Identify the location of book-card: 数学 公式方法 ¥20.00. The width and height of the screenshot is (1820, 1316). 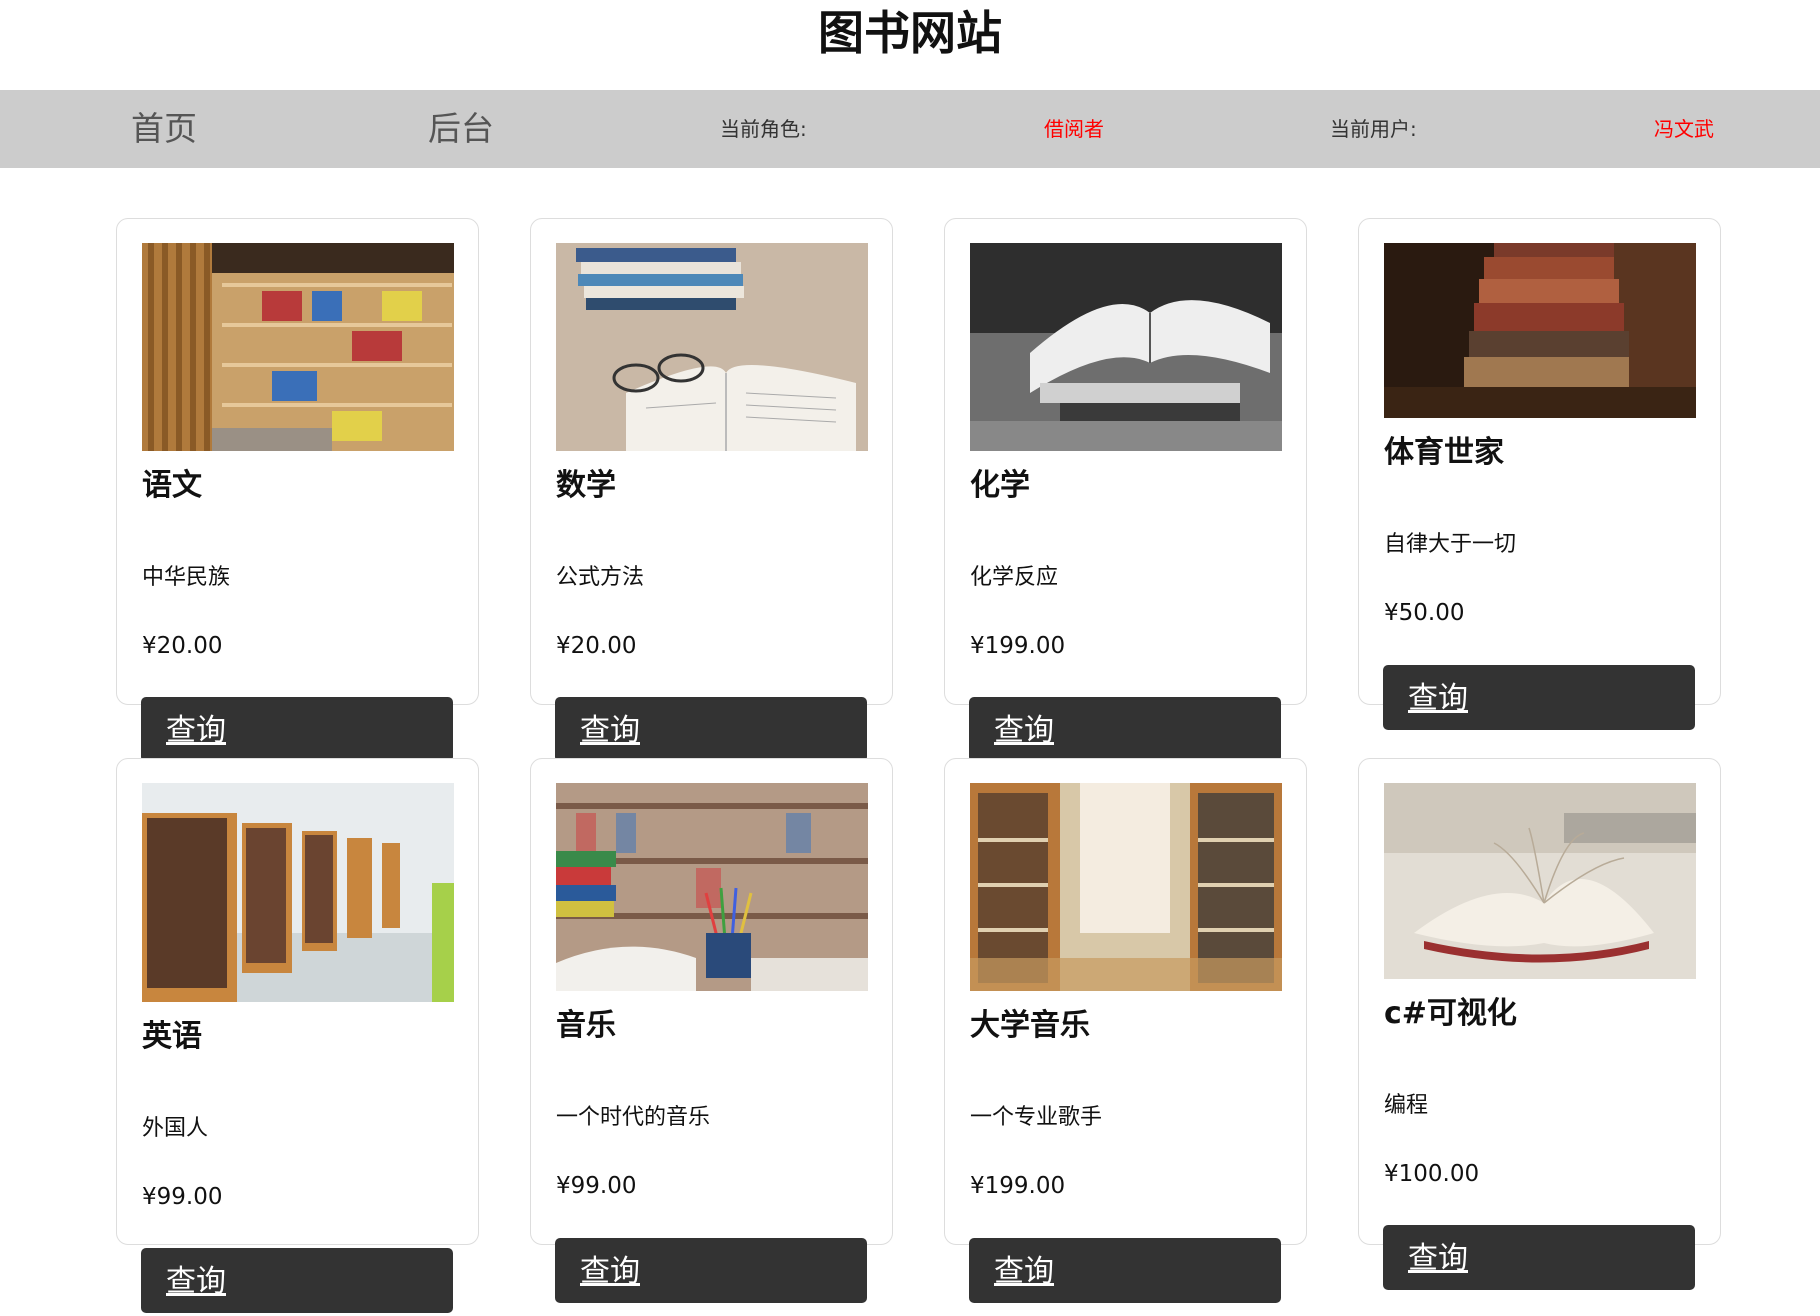
(711, 461).